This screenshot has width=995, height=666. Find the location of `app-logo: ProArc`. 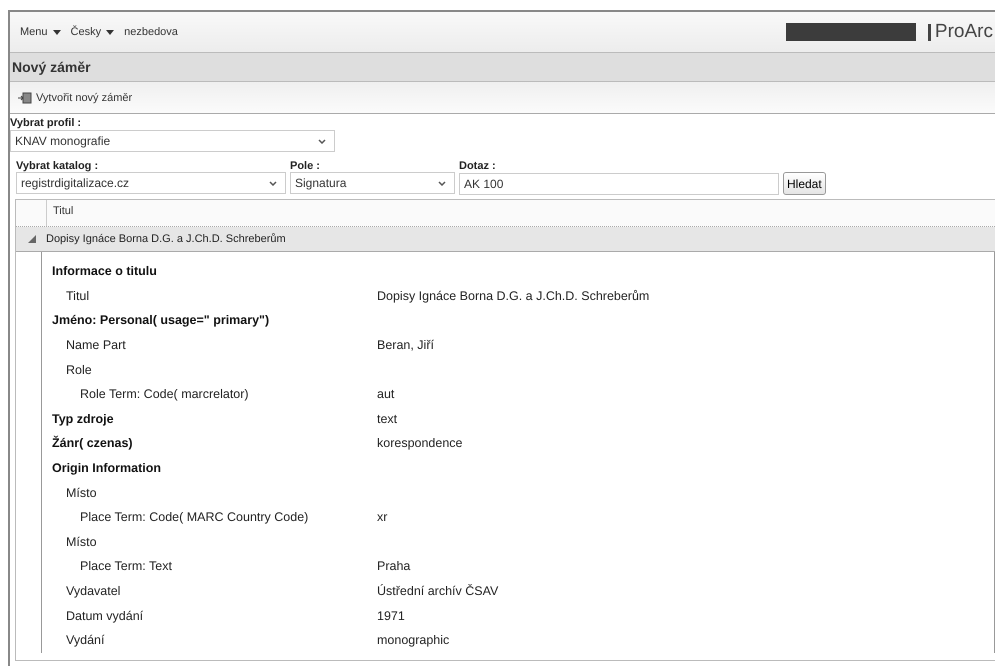

app-logo: ProArc is located at coordinates (963, 32).